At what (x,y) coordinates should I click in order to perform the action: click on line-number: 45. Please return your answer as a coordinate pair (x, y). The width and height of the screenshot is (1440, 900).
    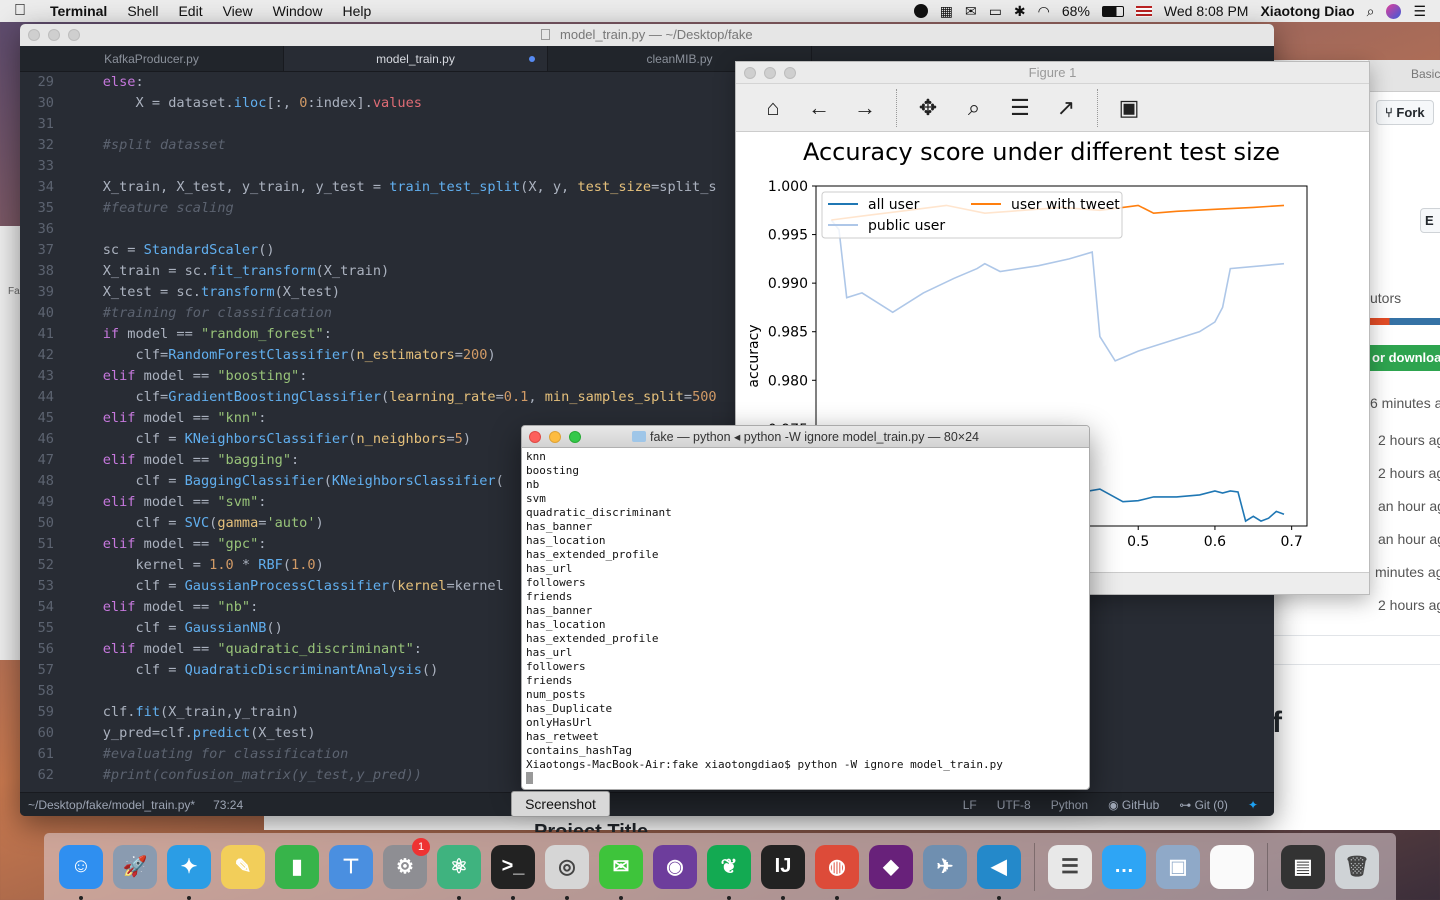
    Looking at the image, I should click on (37, 418).